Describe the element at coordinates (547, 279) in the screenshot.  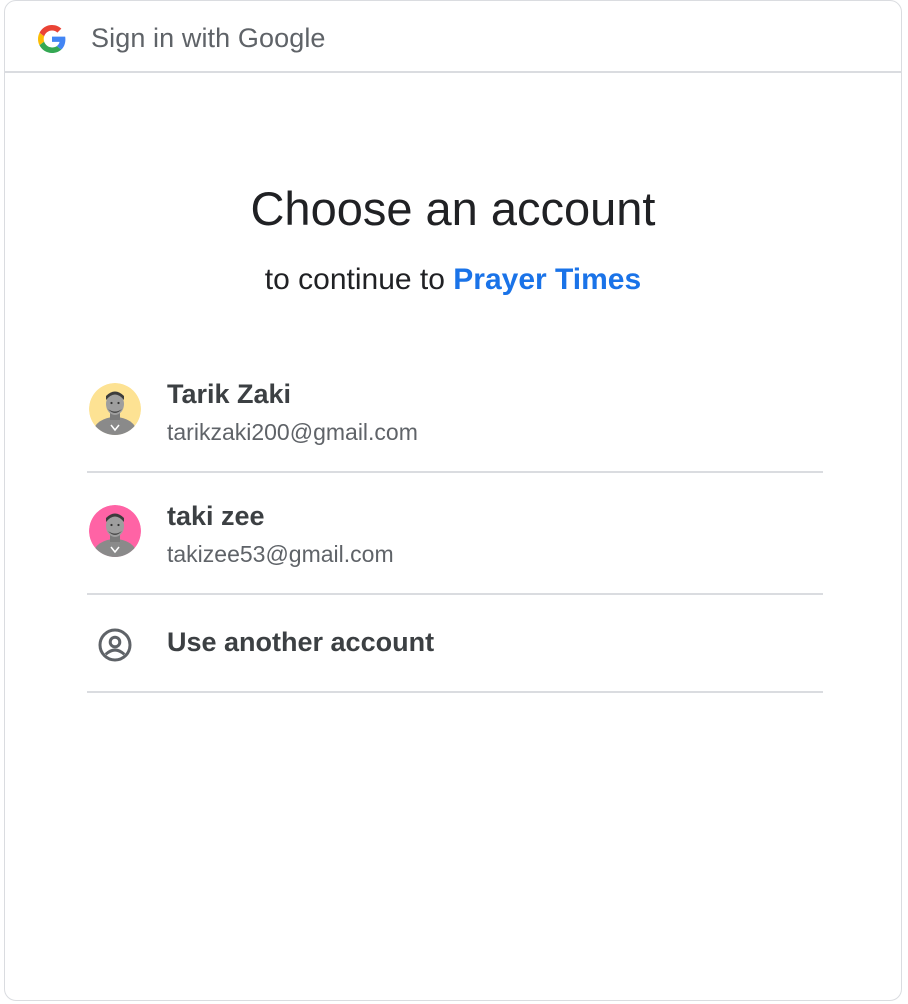
I see `app-name-link: Prayer Times` at that location.